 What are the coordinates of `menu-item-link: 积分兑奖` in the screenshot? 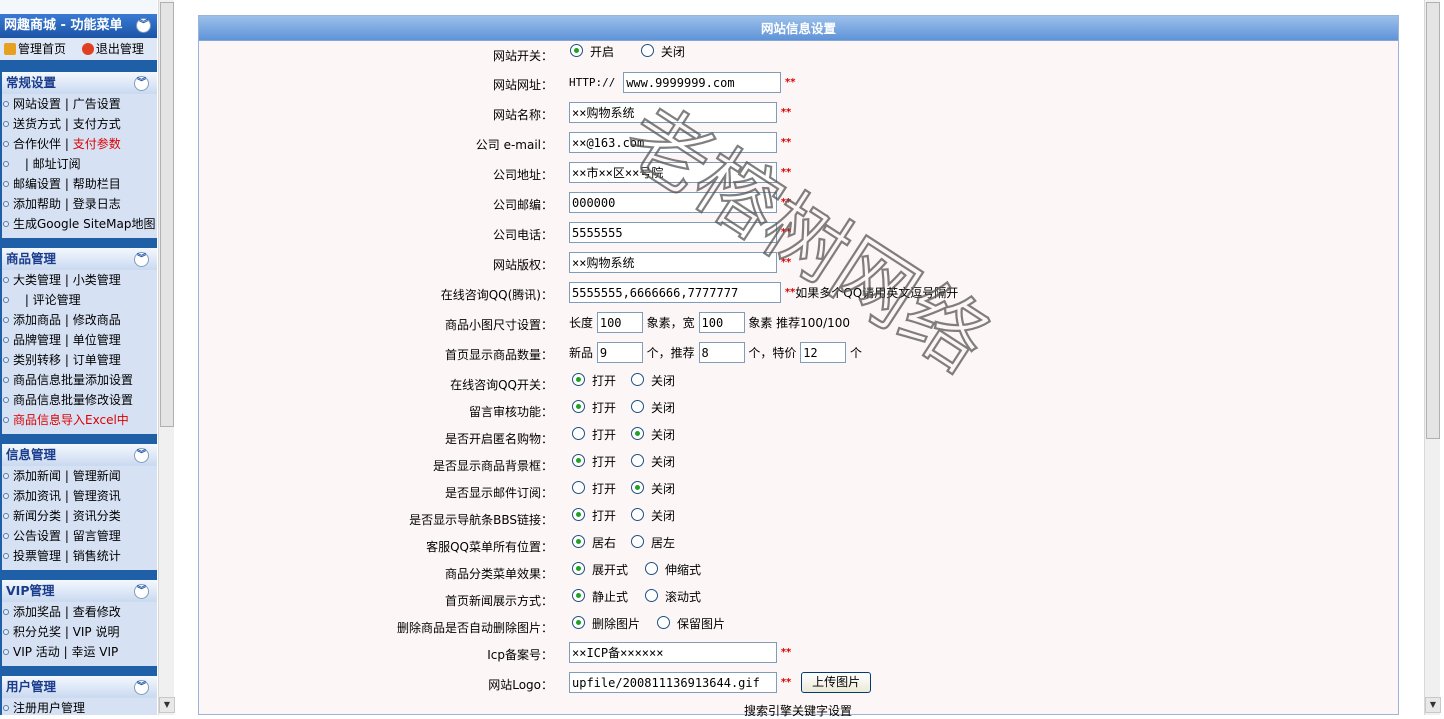 It's located at (37, 632).